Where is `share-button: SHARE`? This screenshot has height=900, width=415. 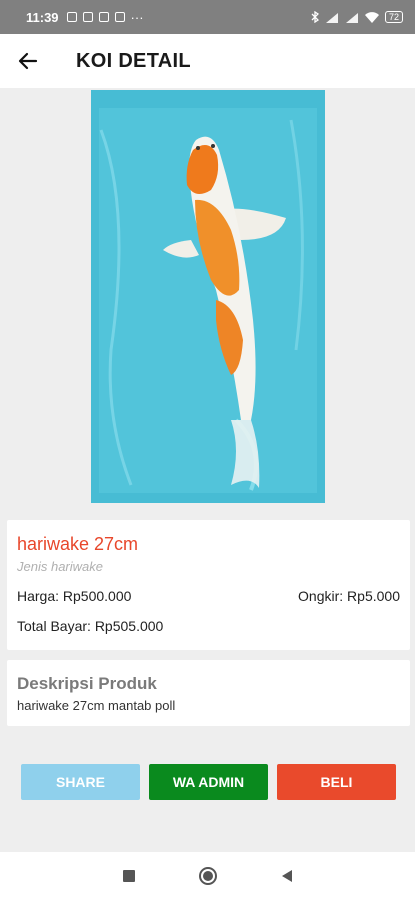
share-button: SHARE is located at coordinates (80, 782).